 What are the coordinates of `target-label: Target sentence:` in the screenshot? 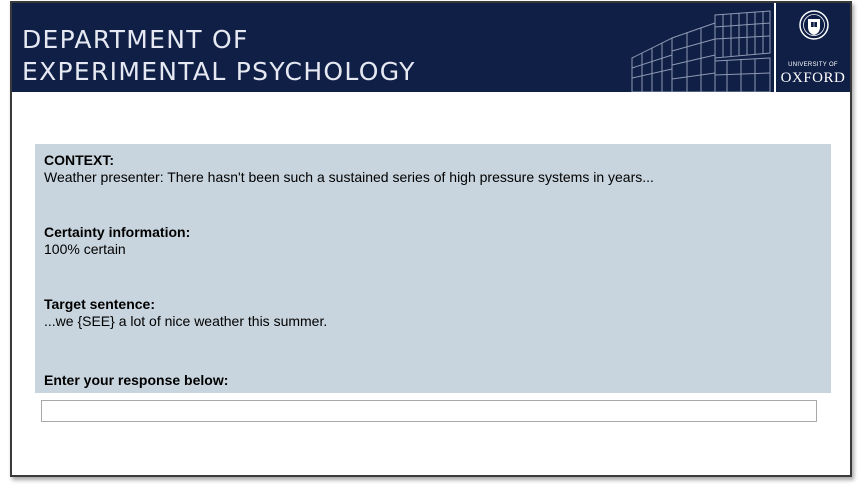 It's located at (99, 304).